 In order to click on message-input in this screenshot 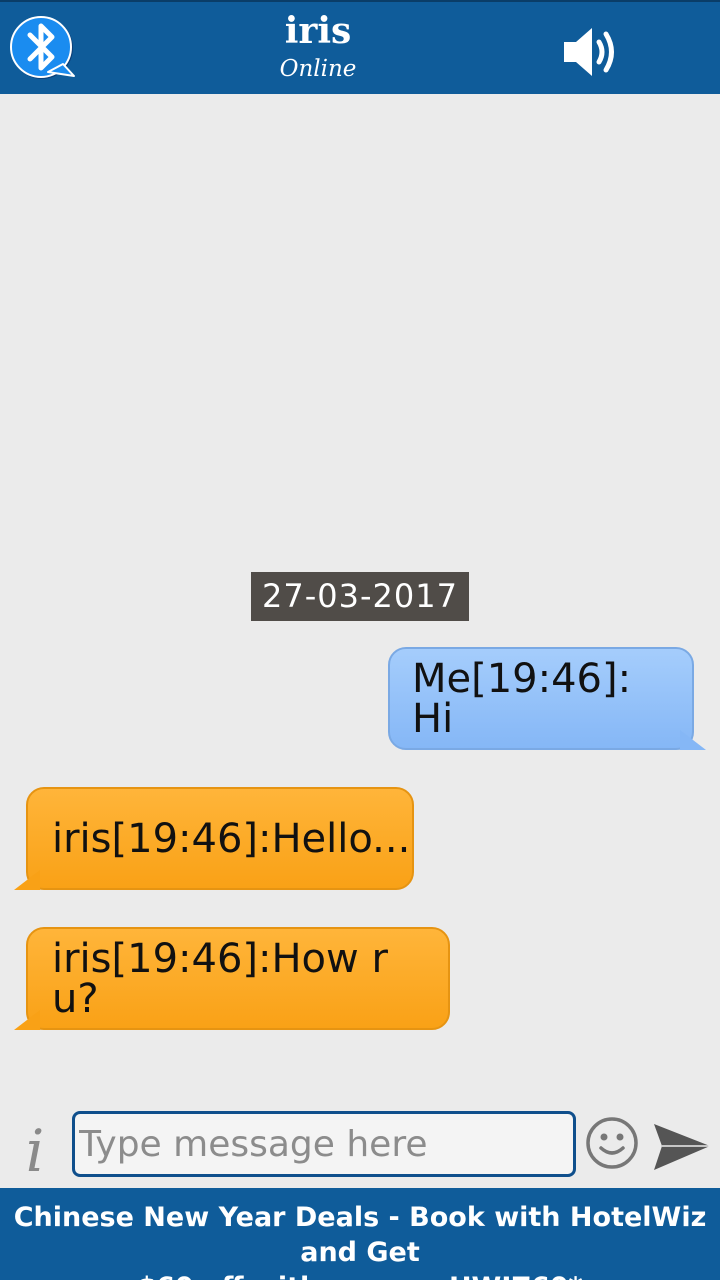, I will do `click(324, 1144)`.